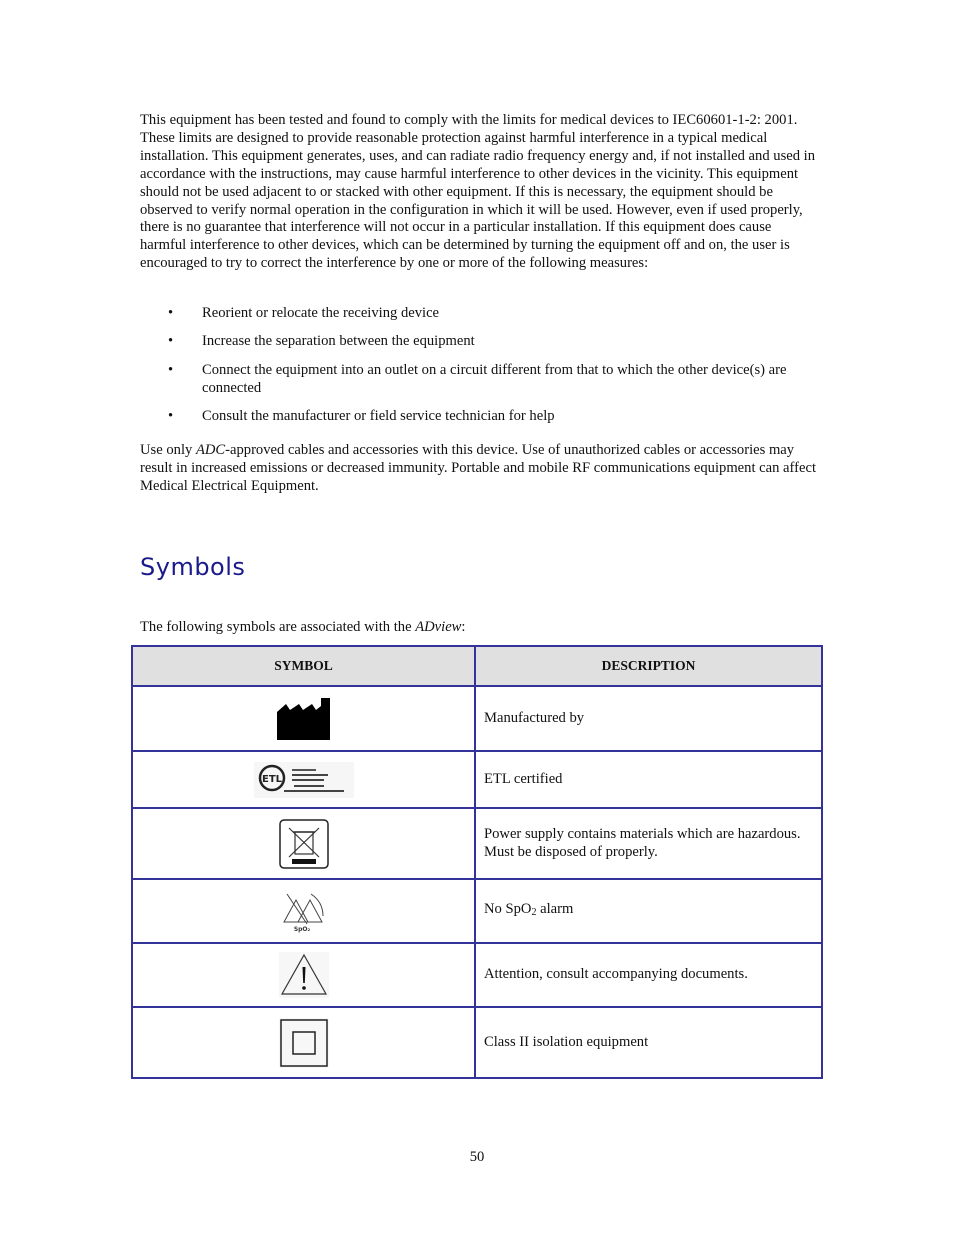 The height and width of the screenshot is (1235, 954). Describe the element at coordinates (508, 908) in the screenshot. I see `text: No SpO` at that location.